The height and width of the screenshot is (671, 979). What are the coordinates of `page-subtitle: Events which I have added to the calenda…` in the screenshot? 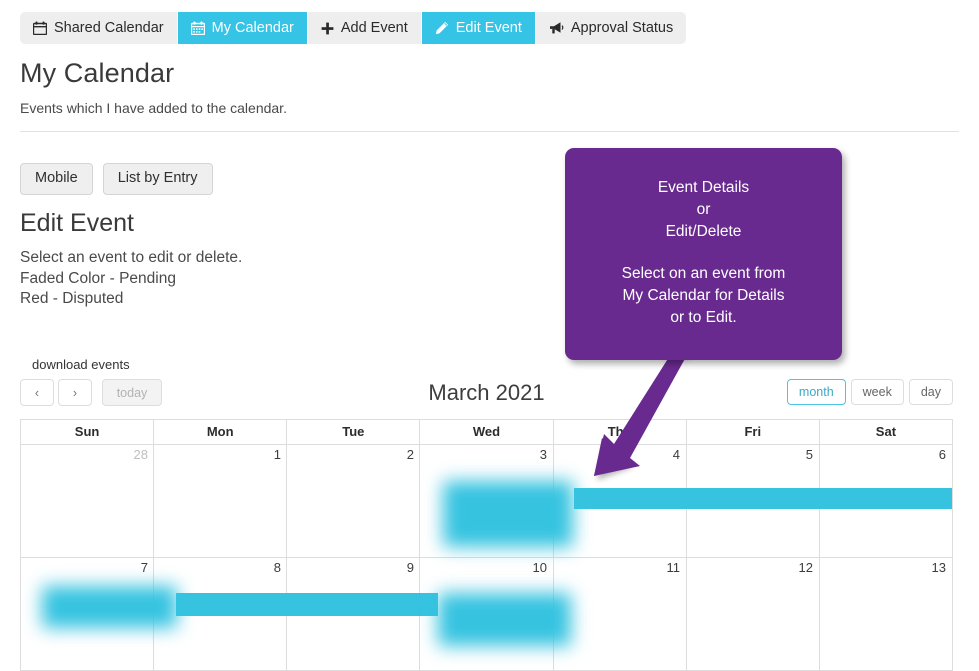 It's located at (153, 108).